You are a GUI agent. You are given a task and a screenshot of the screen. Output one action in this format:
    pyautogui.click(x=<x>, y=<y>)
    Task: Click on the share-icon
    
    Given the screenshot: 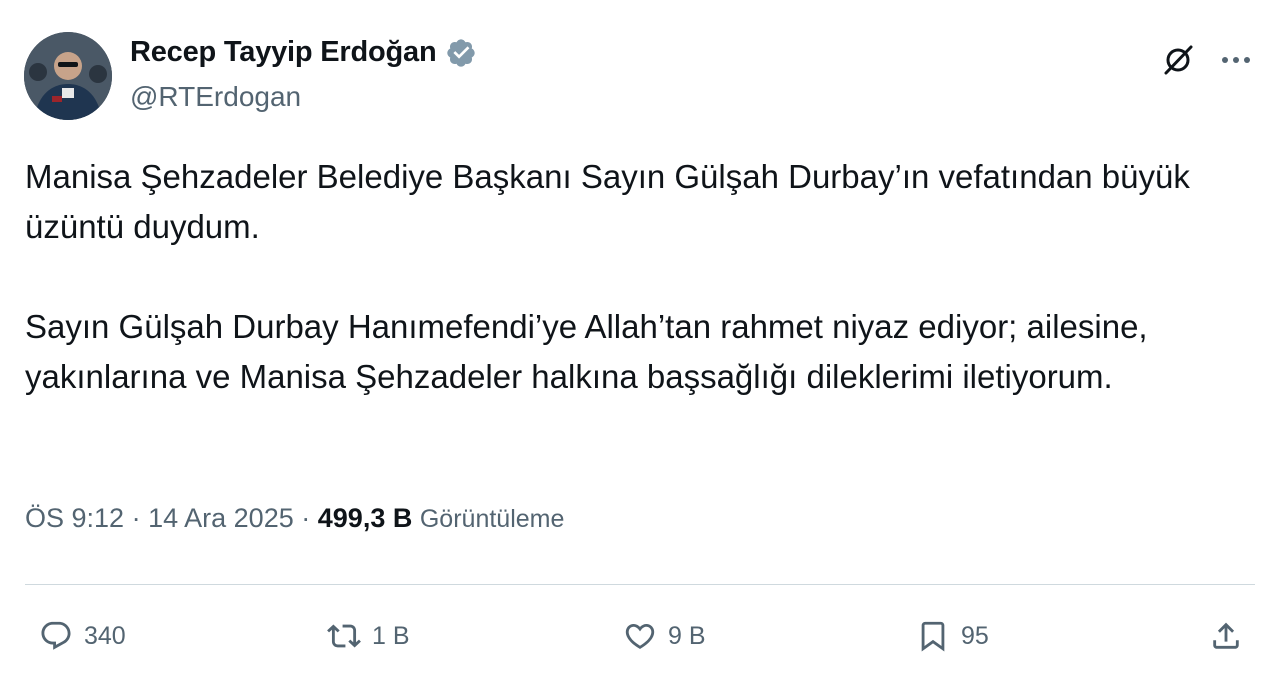 What is the action you would take?
    pyautogui.click(x=1226, y=636)
    